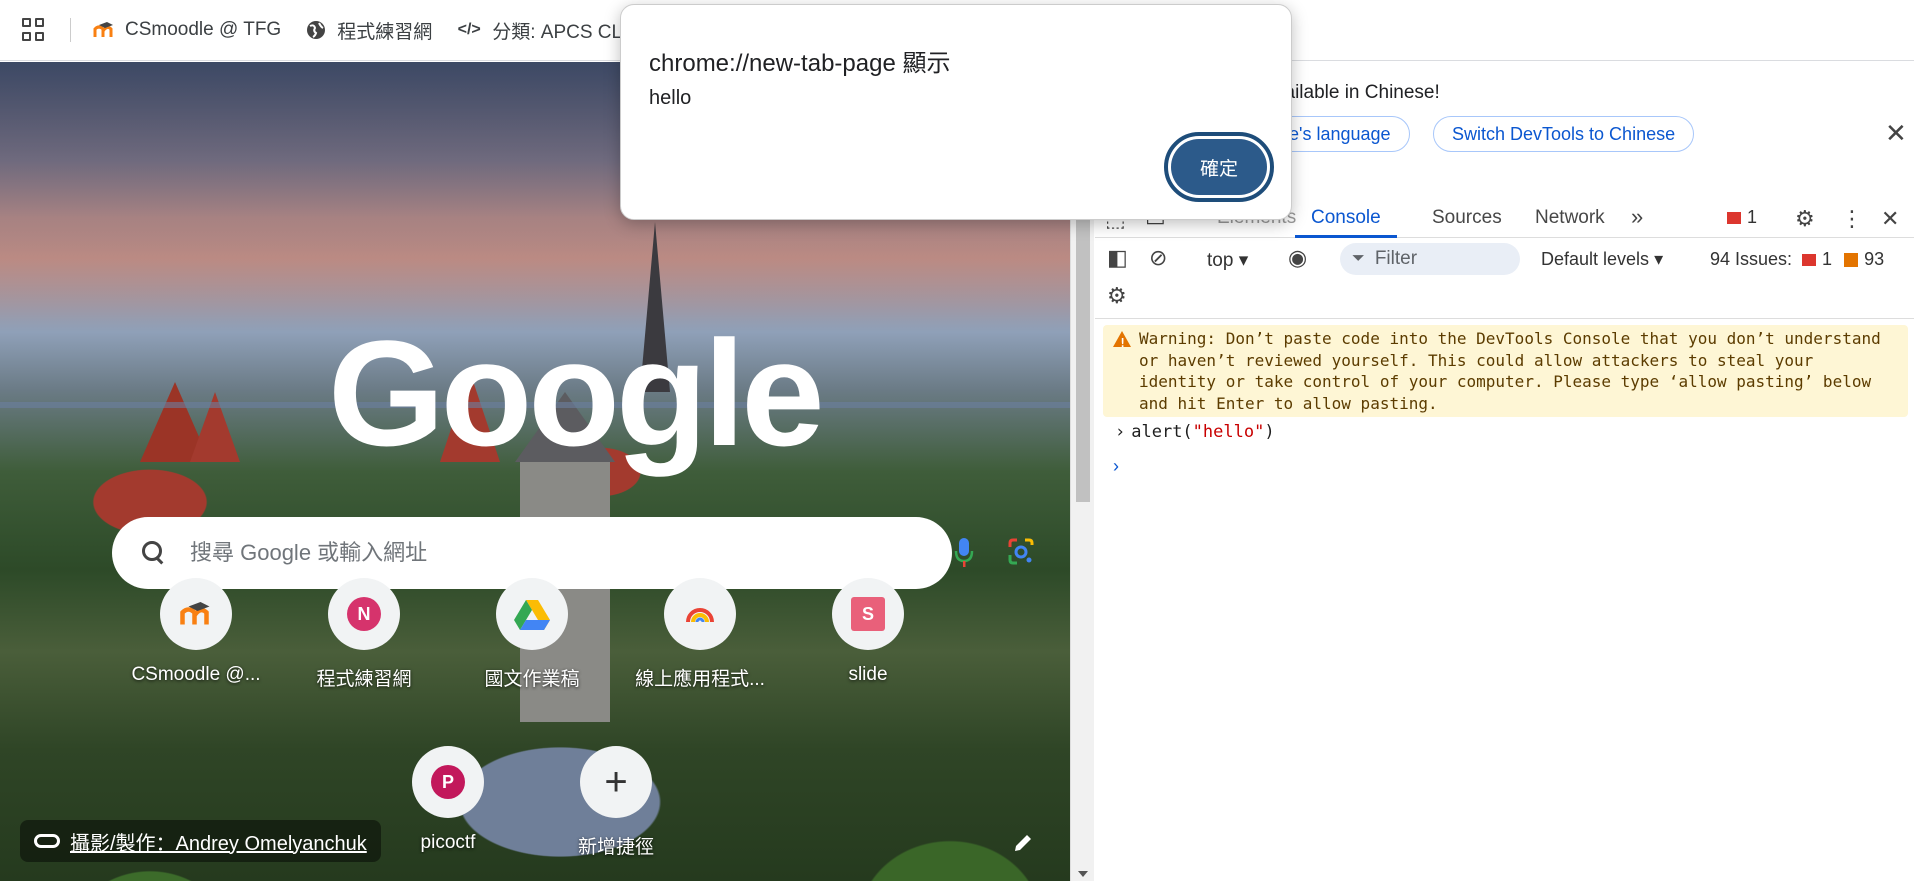  I want to click on shortcut-practice: N 程式練習網, so click(364, 634).